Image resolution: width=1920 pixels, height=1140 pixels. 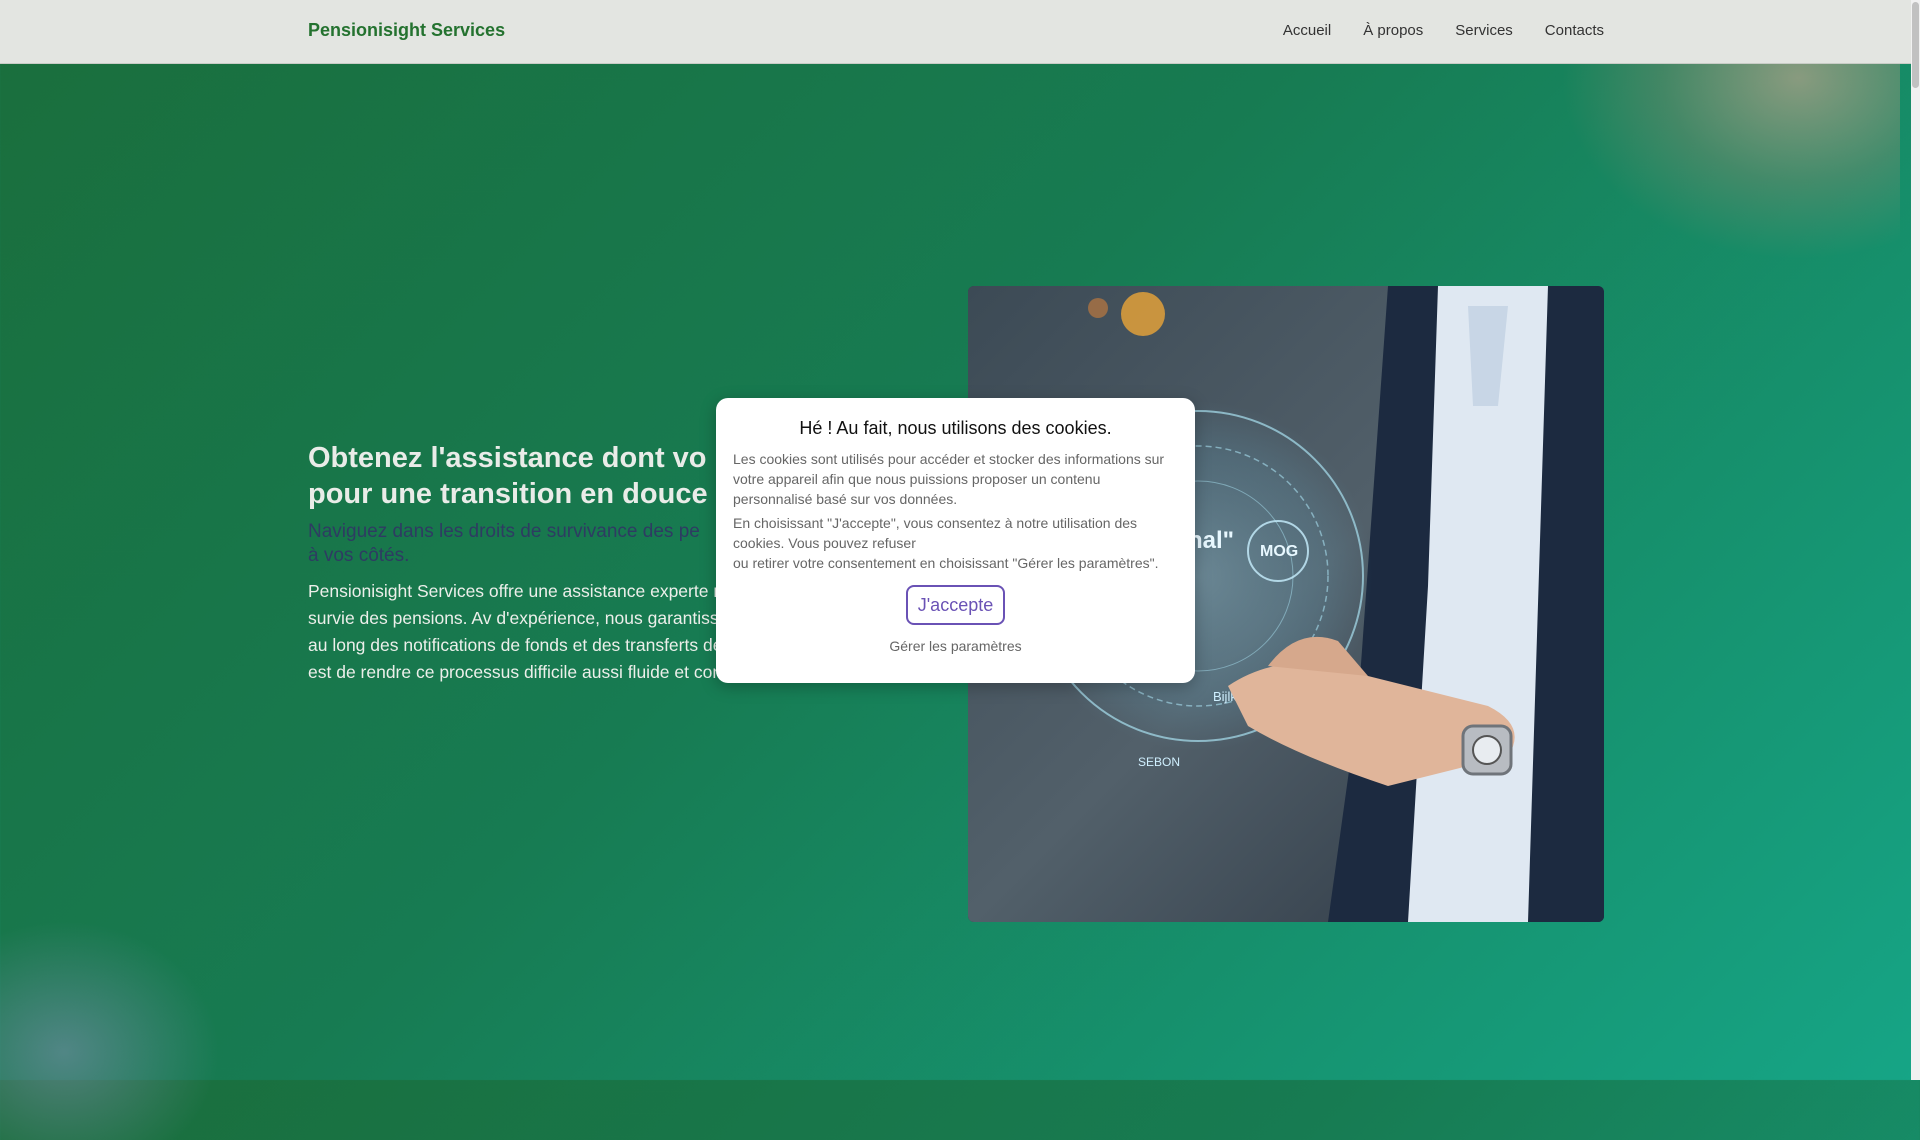 I want to click on hero-title-line: pour une transition en douce, so click(x=508, y=494).